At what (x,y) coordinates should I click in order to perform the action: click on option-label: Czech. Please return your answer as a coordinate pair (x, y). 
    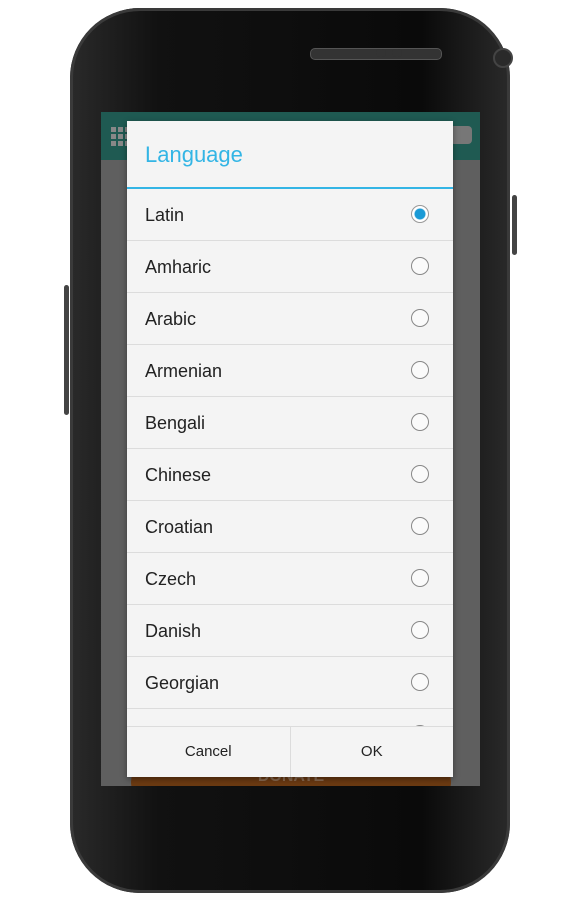
    Looking at the image, I should click on (171, 579).